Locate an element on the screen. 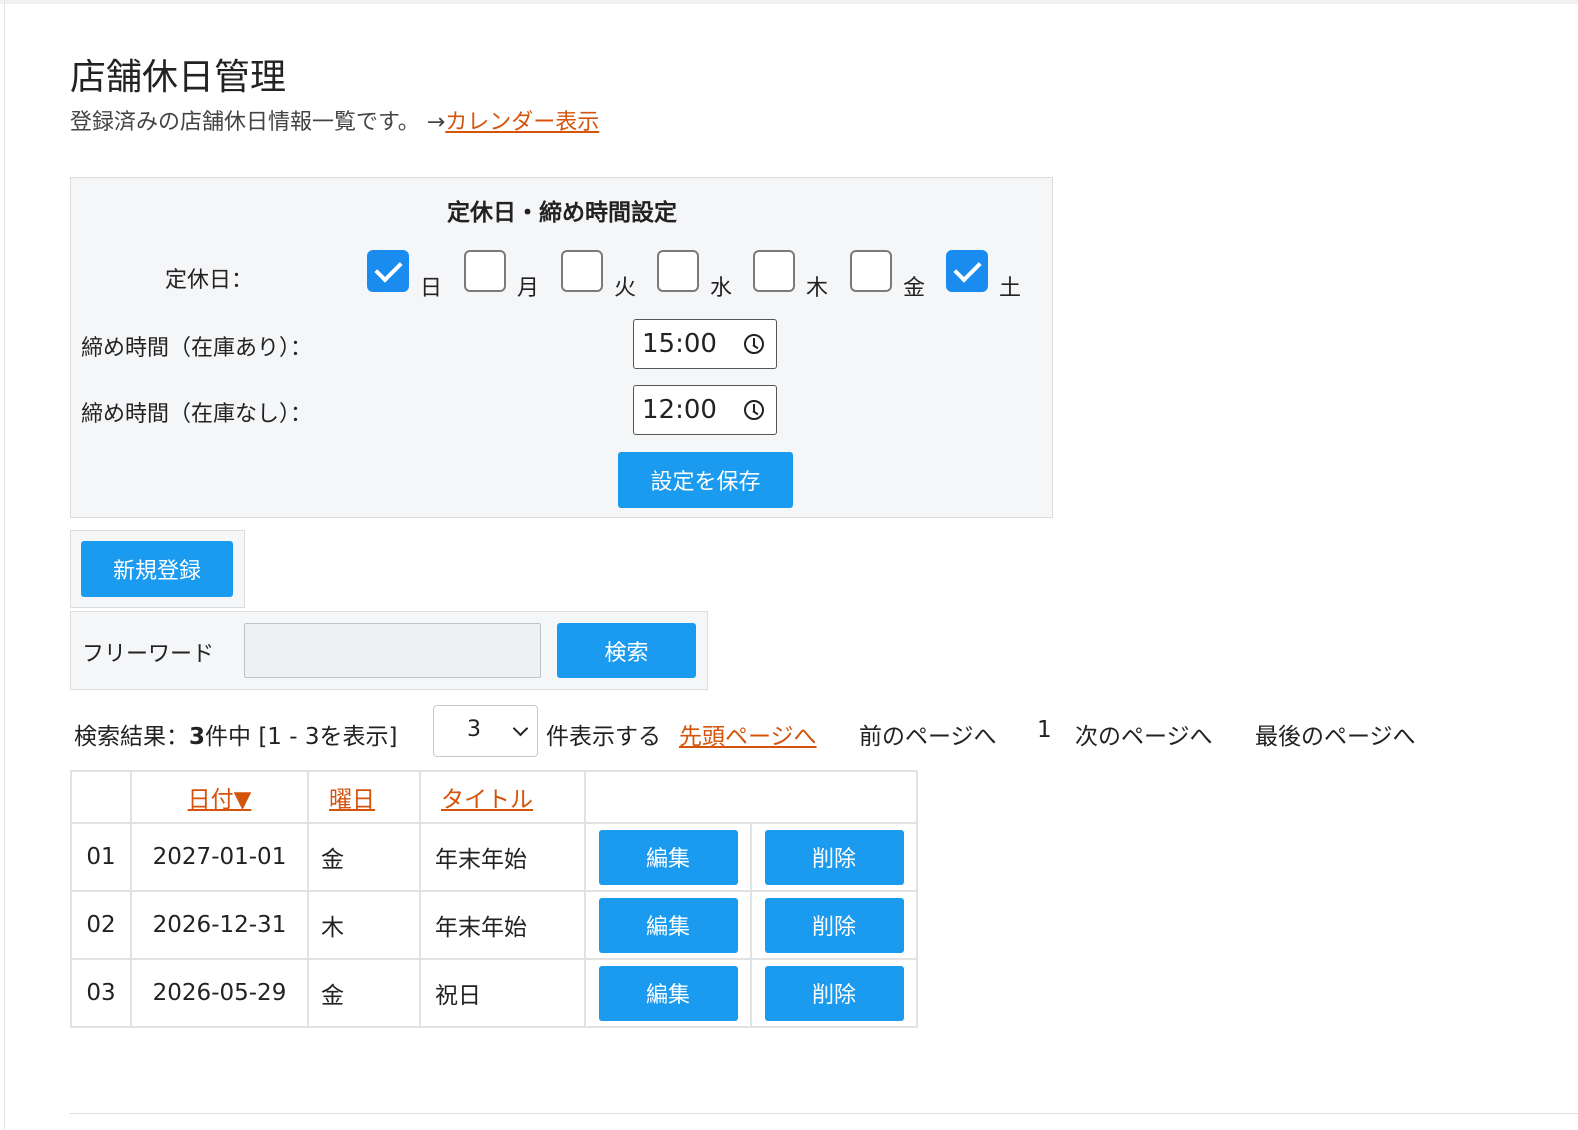 The width and height of the screenshot is (1578, 1130). day-checkbox-sun is located at coordinates (388, 271).